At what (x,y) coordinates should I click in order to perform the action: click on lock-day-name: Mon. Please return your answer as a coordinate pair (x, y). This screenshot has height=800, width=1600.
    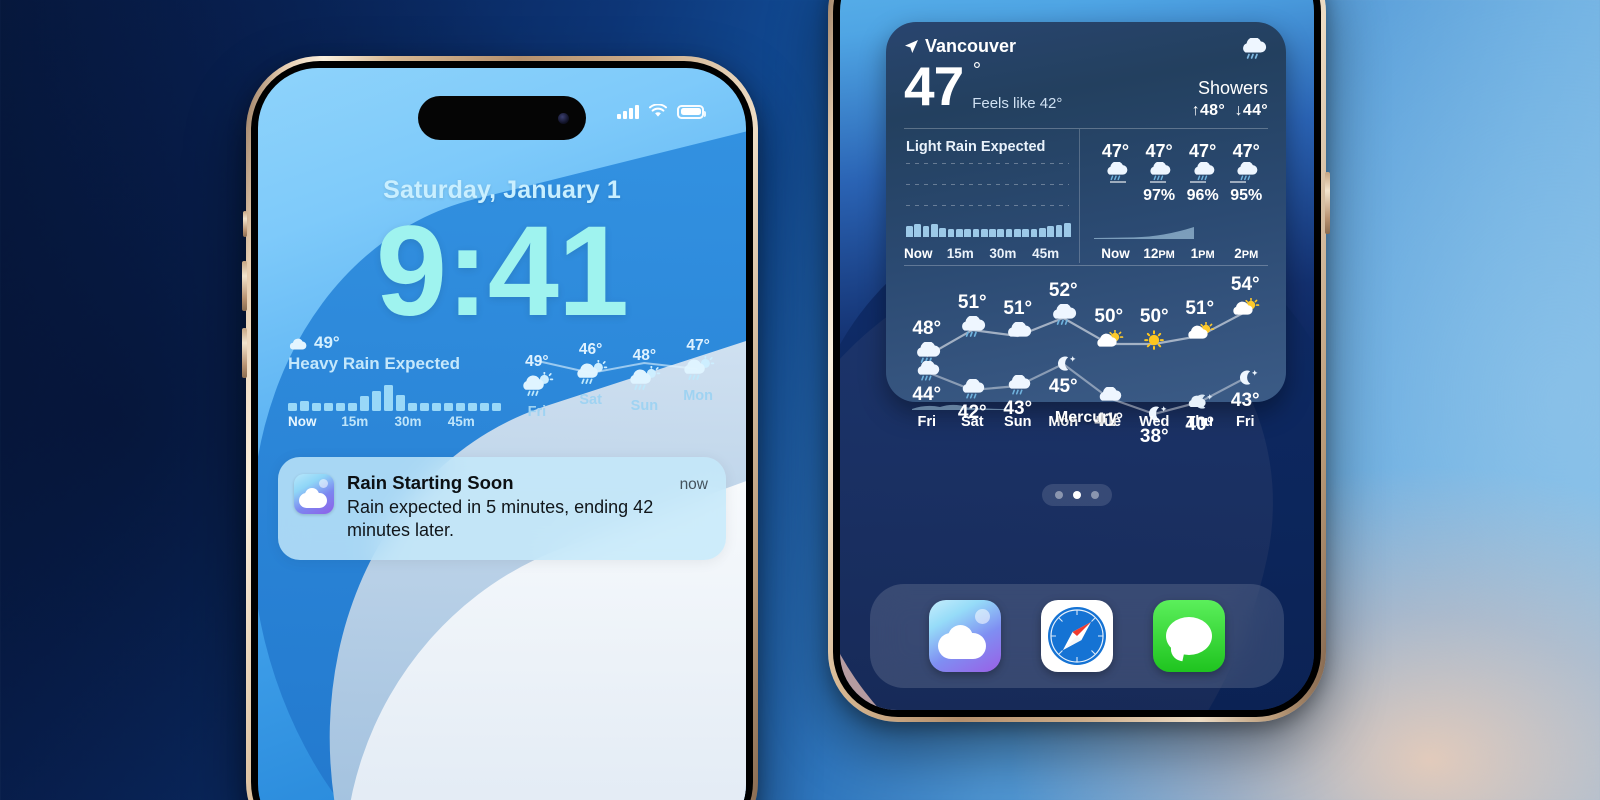
    Looking at the image, I should click on (698, 396).